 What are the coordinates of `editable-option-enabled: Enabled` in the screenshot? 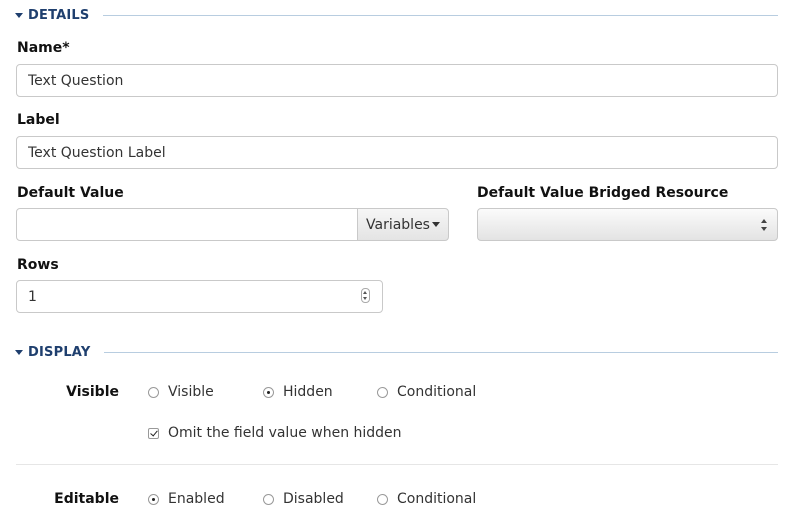 It's located at (186, 499).